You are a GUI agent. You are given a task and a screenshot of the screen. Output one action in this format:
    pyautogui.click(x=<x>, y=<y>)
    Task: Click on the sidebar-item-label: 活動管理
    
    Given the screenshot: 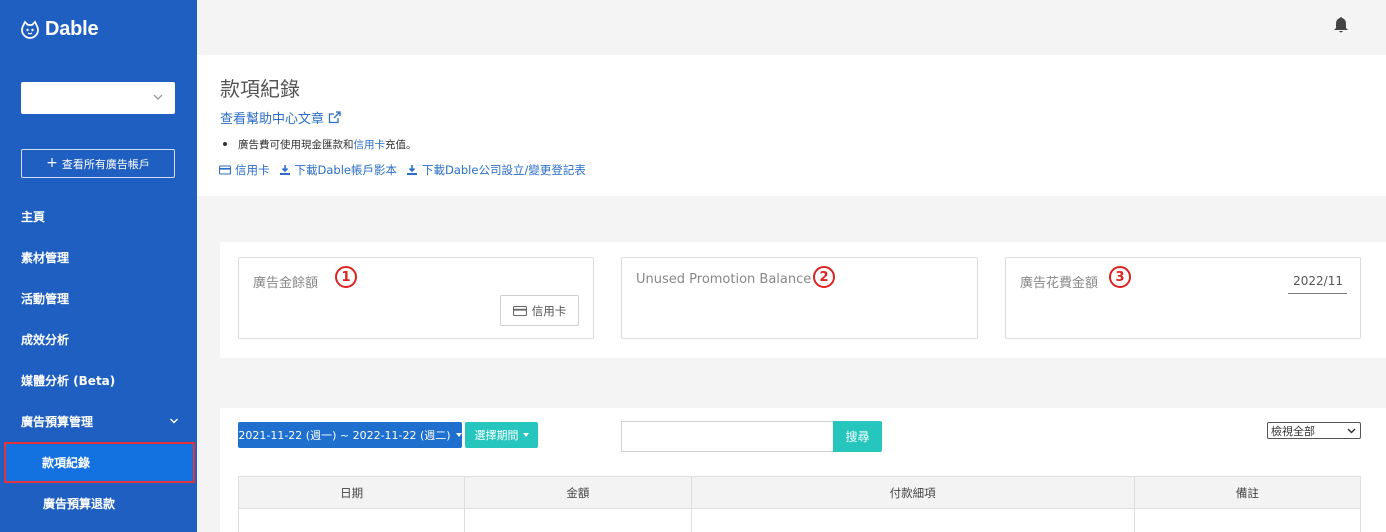 What is the action you would take?
    pyautogui.click(x=45, y=299)
    